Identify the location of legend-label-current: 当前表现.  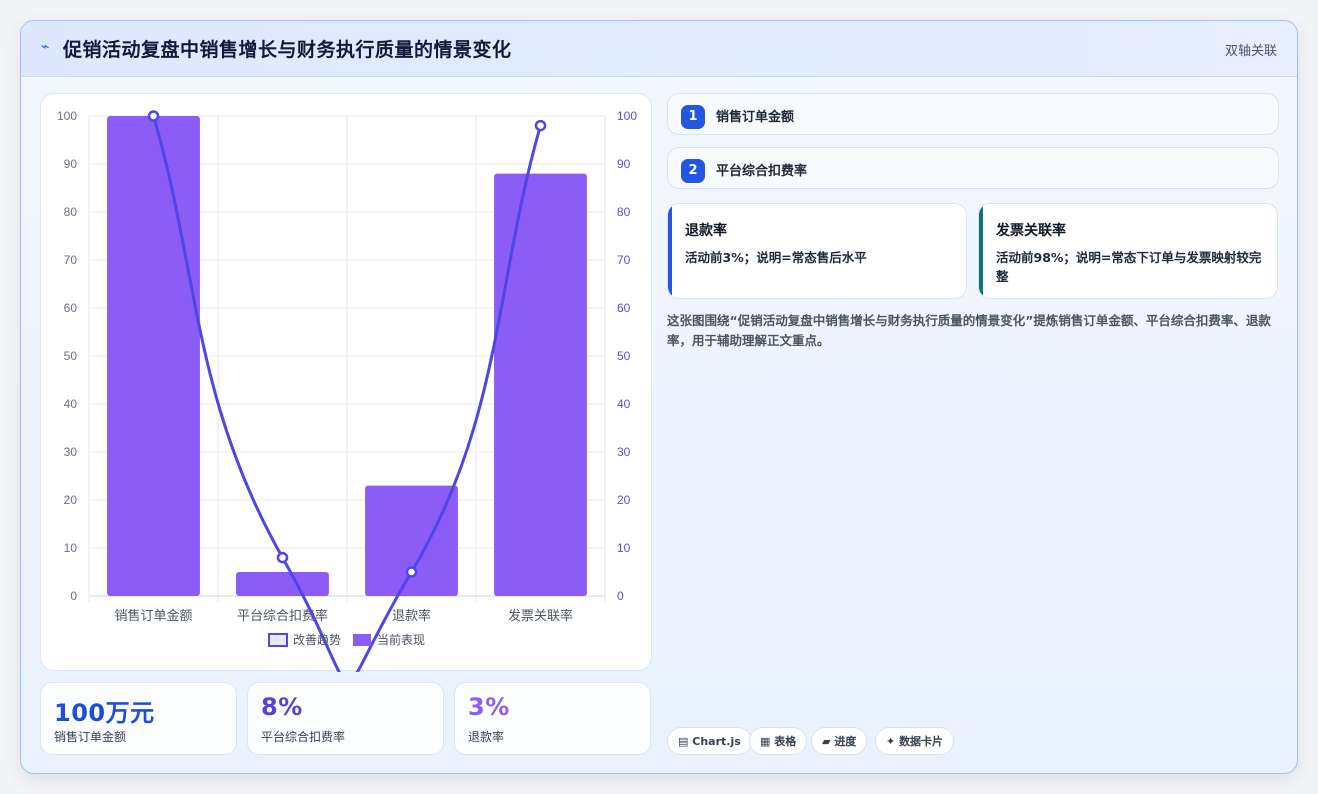
(401, 639).